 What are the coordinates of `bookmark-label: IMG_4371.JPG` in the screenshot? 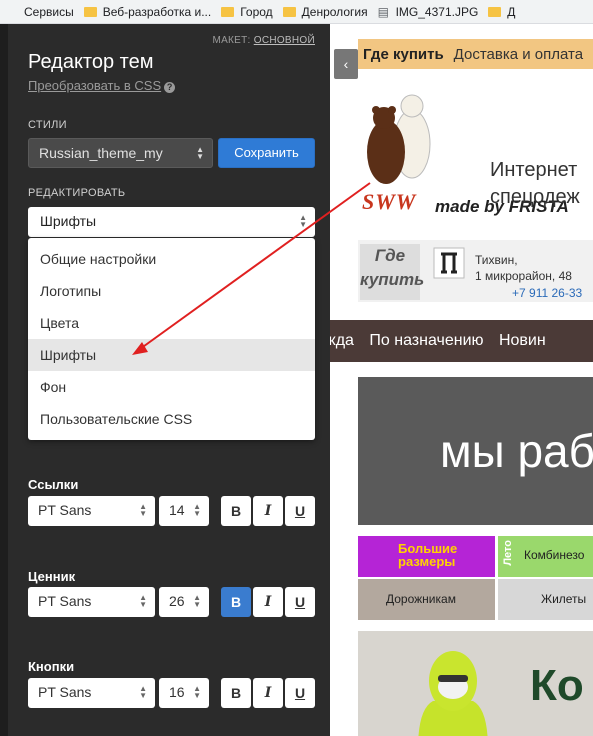 It's located at (437, 11).